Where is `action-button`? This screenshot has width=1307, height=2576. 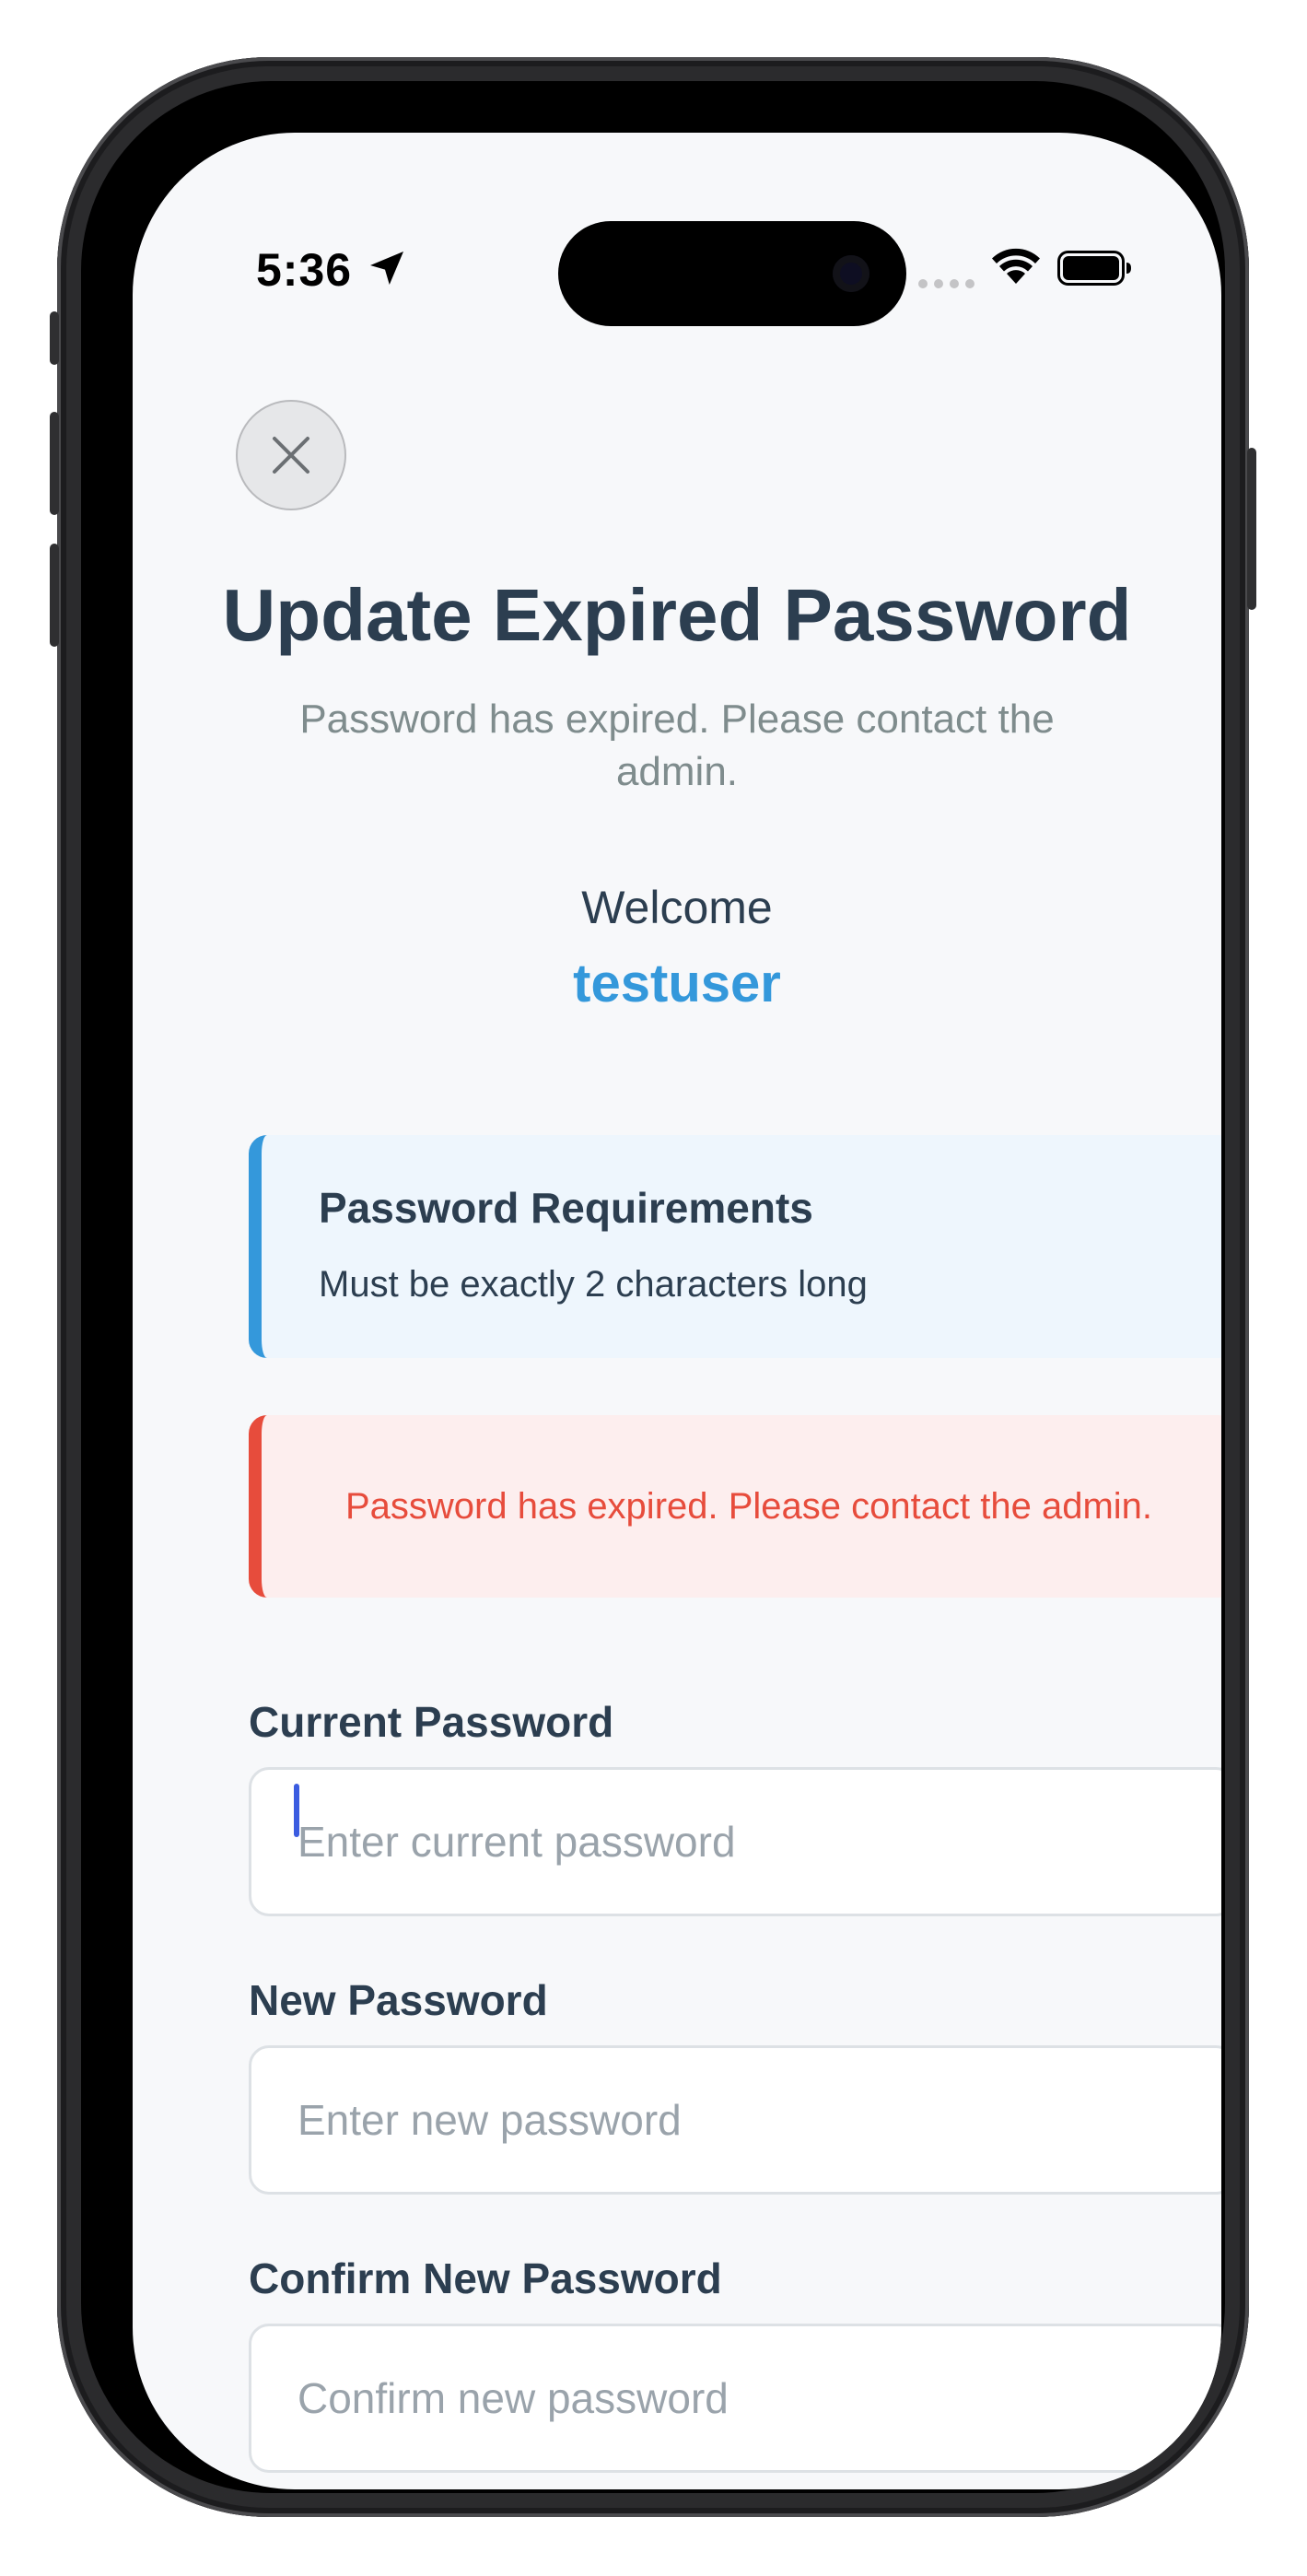
action-button is located at coordinates (54, 338).